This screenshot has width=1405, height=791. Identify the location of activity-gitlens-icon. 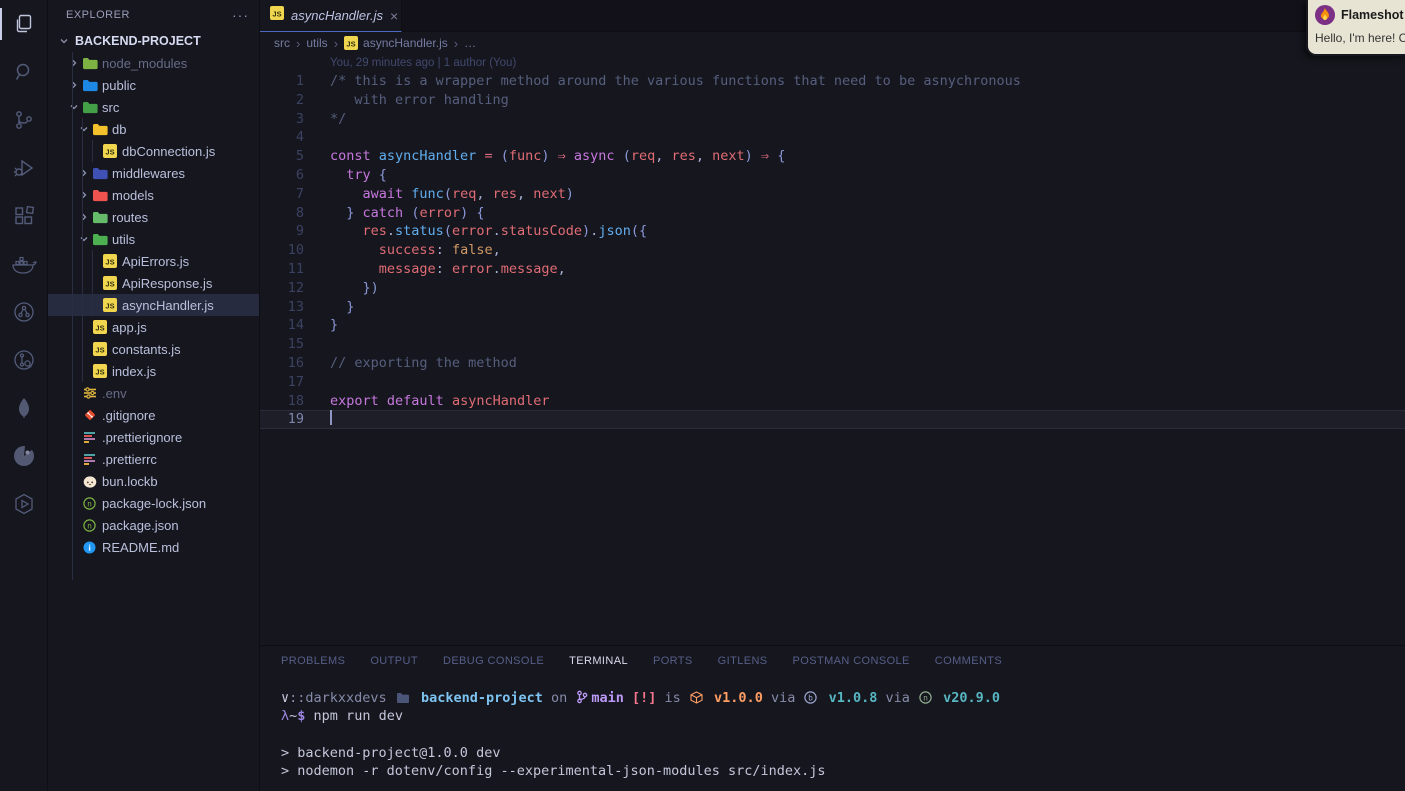
(24, 360).